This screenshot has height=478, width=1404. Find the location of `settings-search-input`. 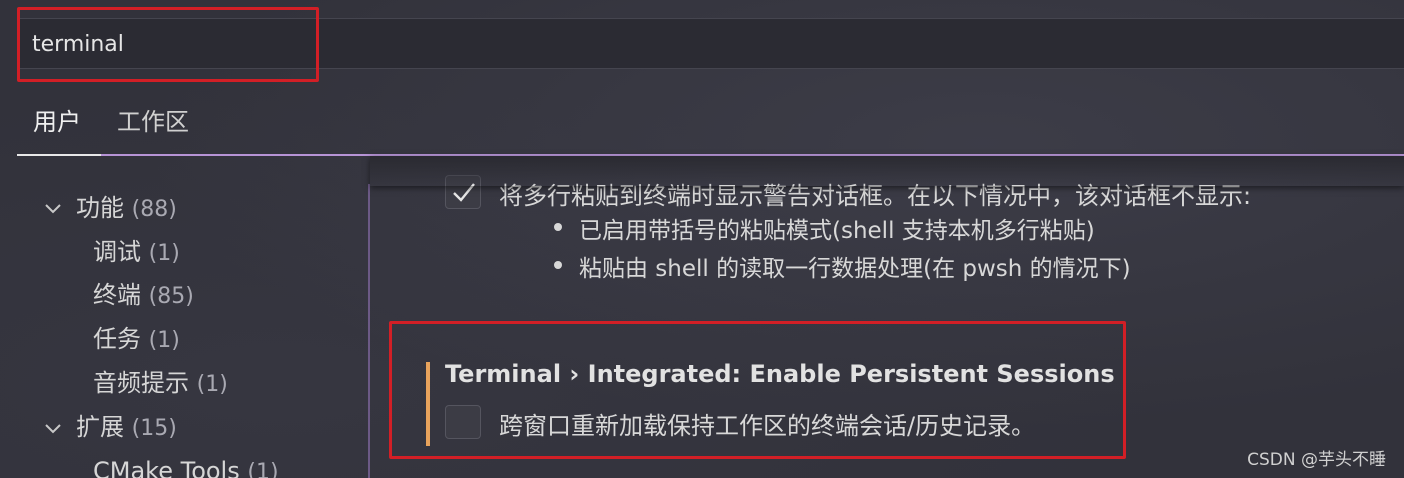

settings-search-input is located at coordinates (332, 44).